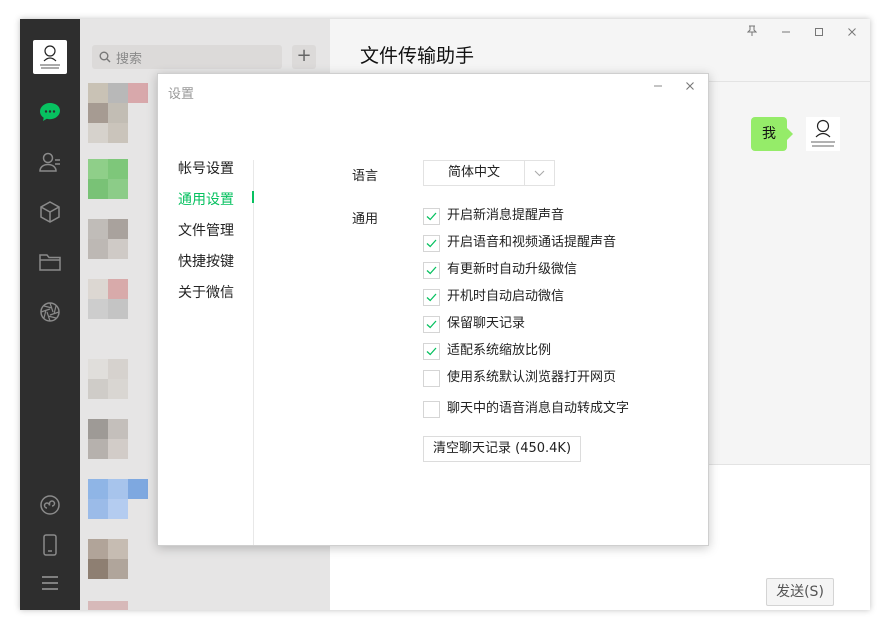 This screenshot has height=630, width=890. Describe the element at coordinates (105, 57) in the screenshot. I see `search-icon` at that location.